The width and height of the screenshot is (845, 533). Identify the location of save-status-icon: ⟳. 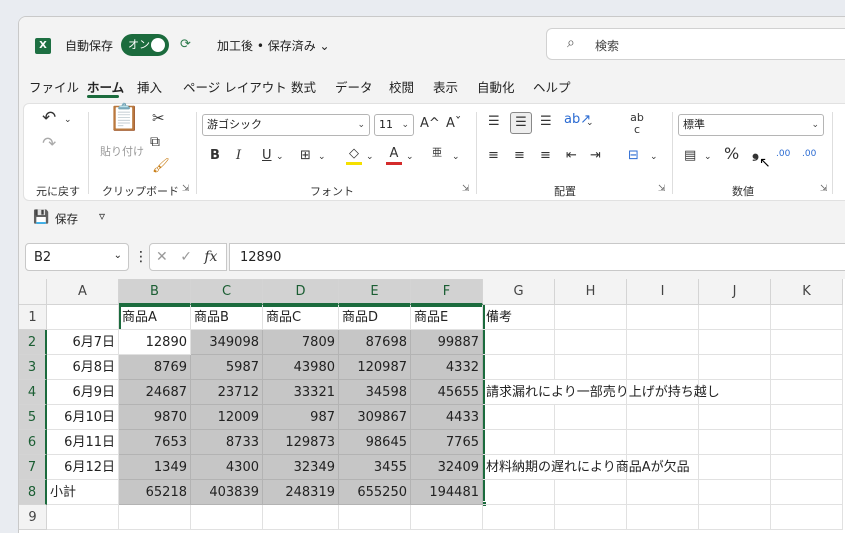
(188, 45).